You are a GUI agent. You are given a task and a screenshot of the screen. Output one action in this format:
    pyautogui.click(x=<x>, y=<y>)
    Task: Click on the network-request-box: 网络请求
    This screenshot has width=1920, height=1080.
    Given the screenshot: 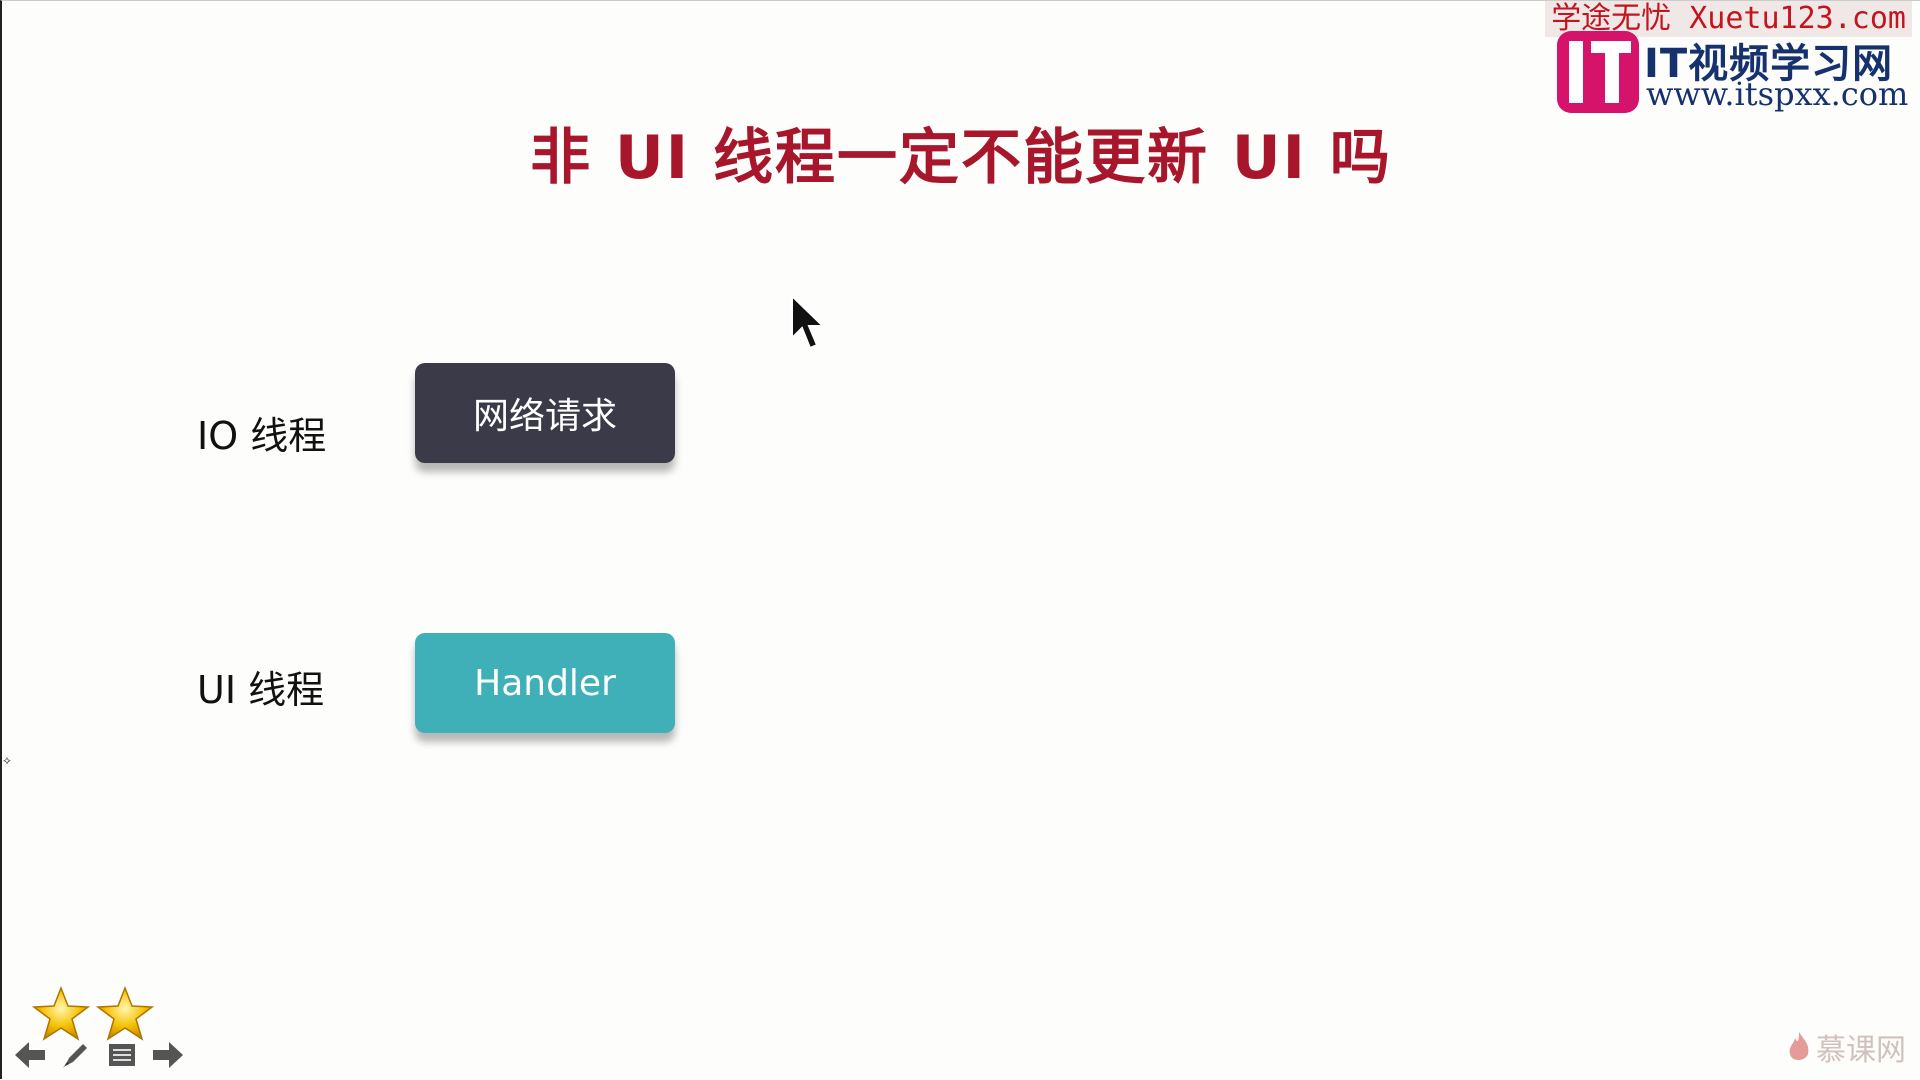 What is the action you would take?
    pyautogui.click(x=545, y=413)
    